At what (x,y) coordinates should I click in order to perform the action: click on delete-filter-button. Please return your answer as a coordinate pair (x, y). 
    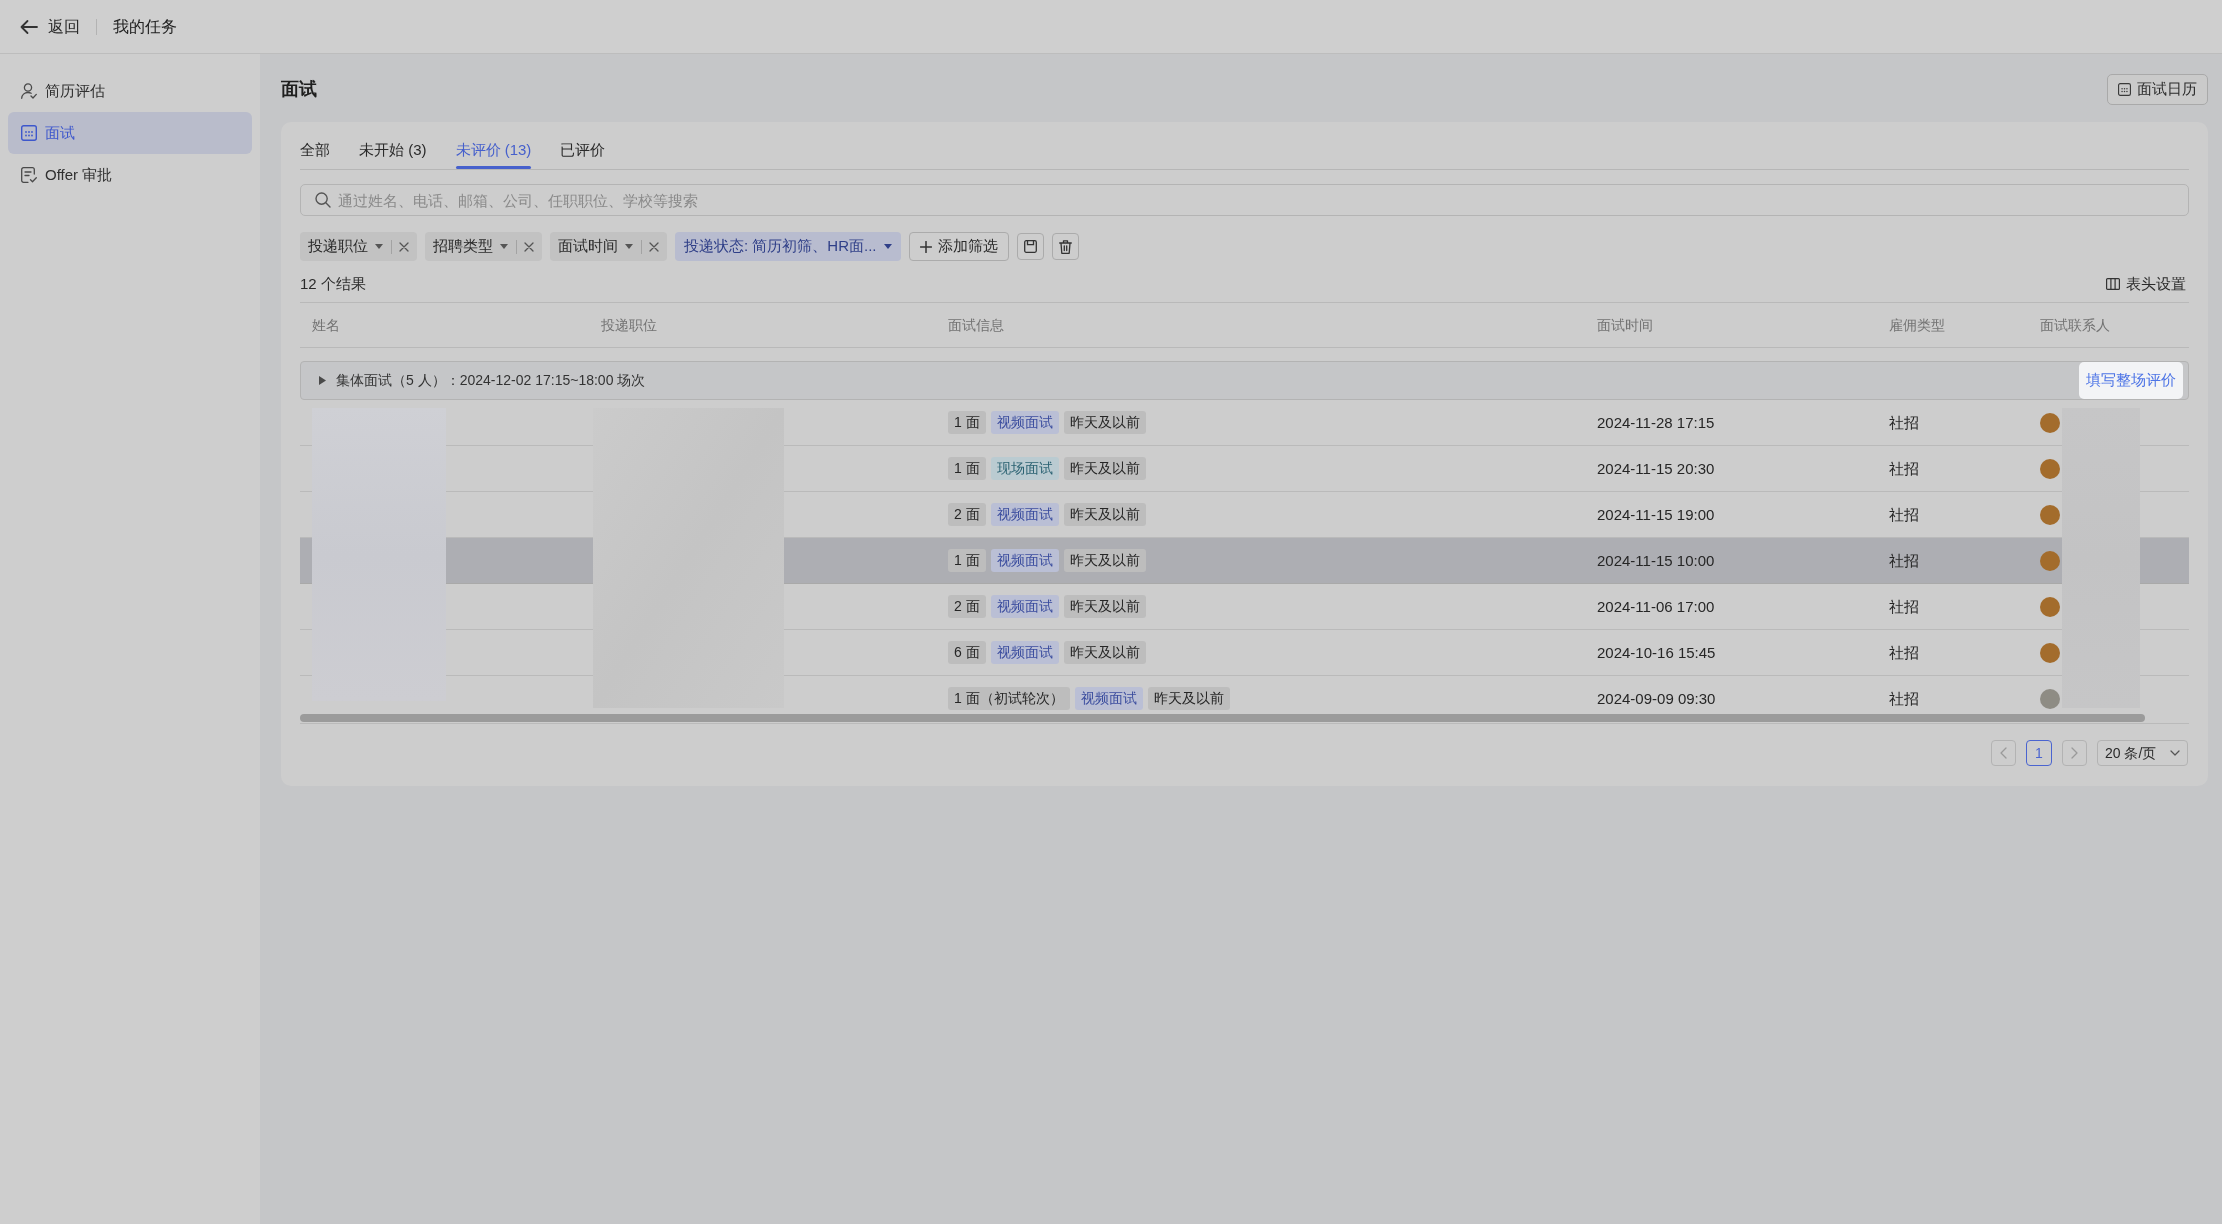
    Looking at the image, I should click on (1065, 246).